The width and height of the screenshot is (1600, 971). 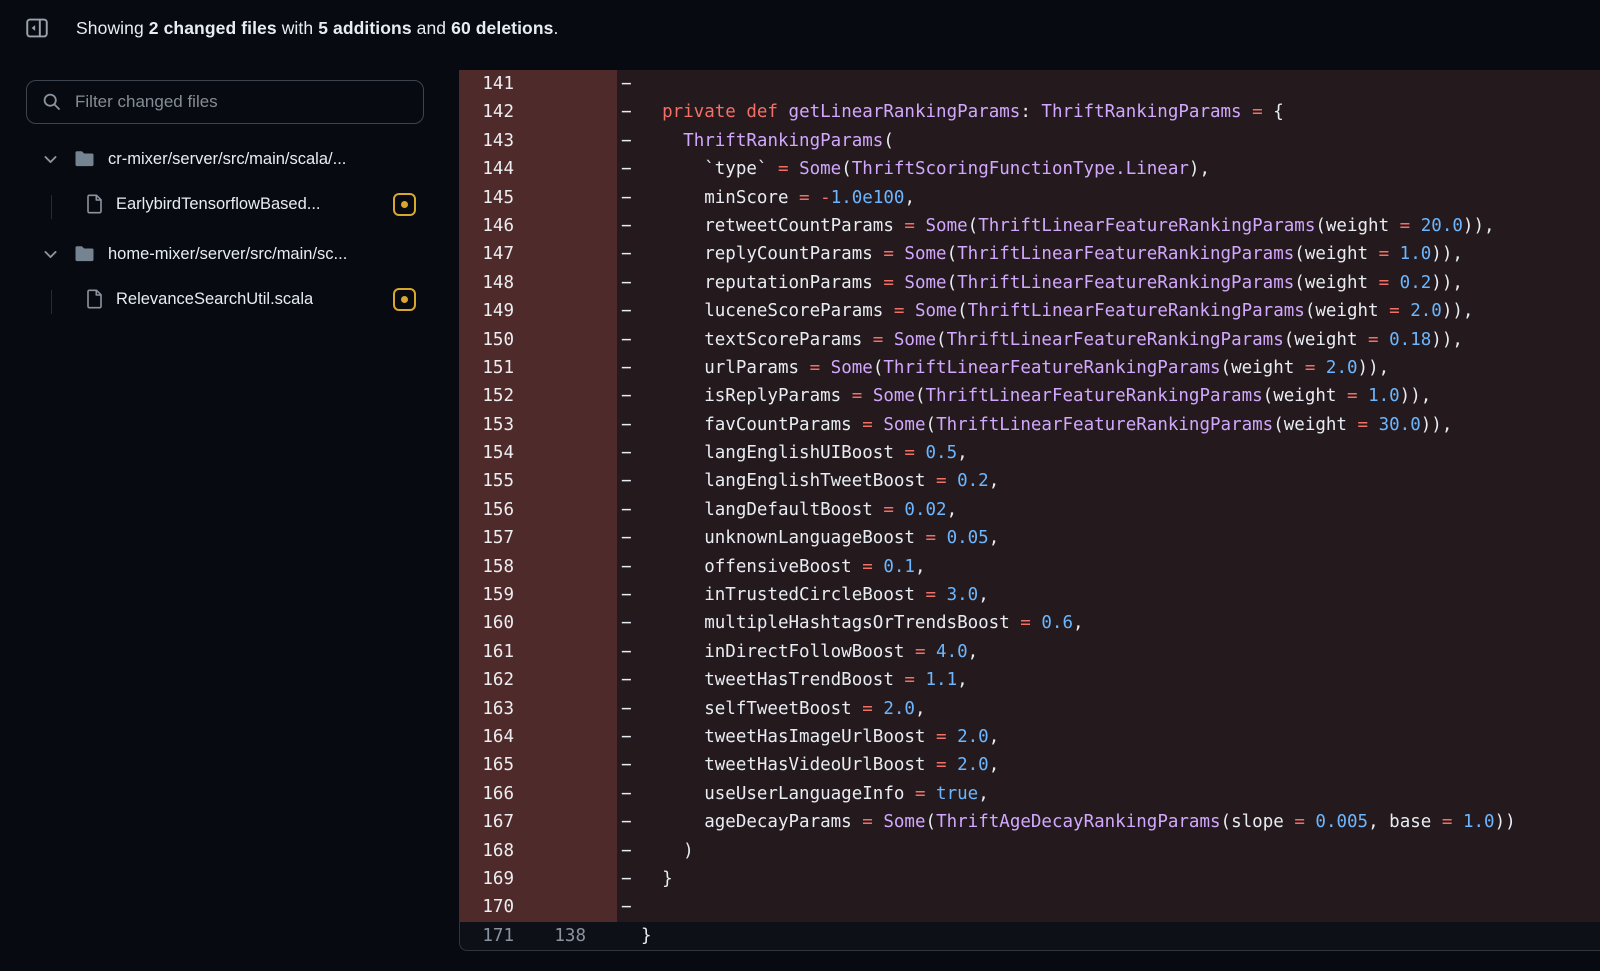 I want to click on tree-file-row: RelevanceSearchUtil.scala, so click(x=221, y=299).